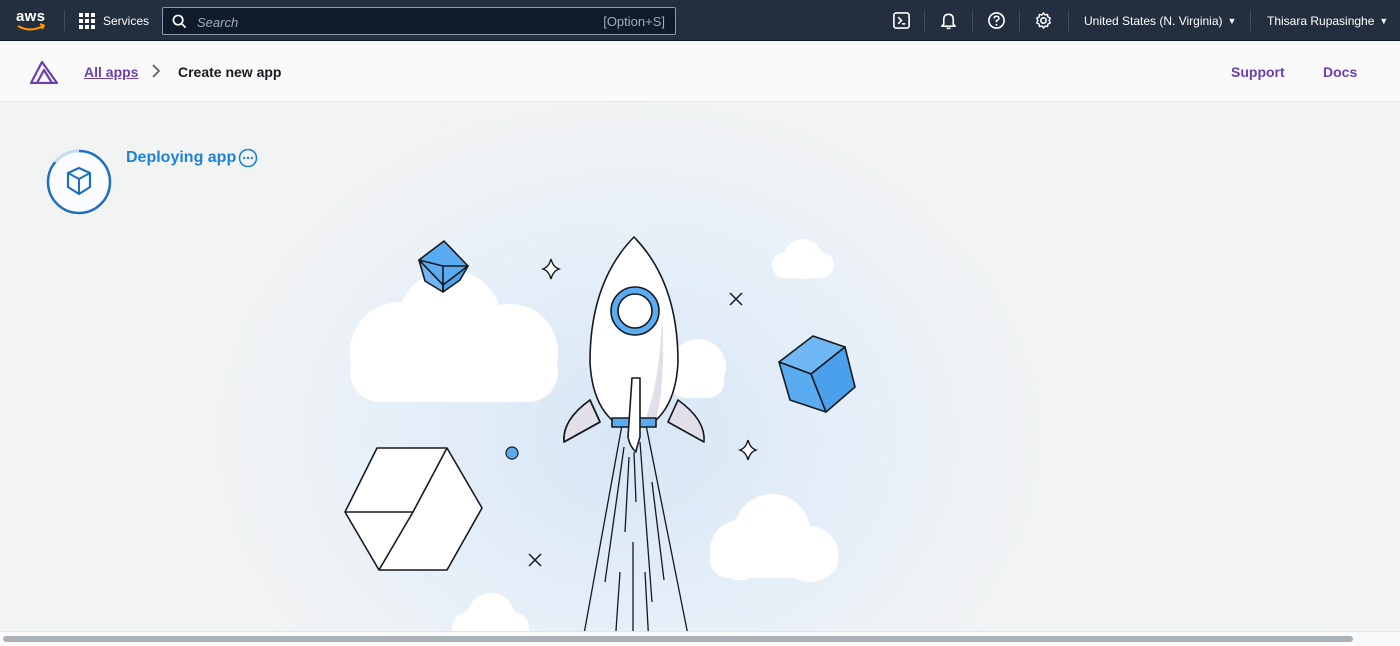  Describe the element at coordinates (817, 374) in the screenshot. I see `cube-blue-right` at that location.